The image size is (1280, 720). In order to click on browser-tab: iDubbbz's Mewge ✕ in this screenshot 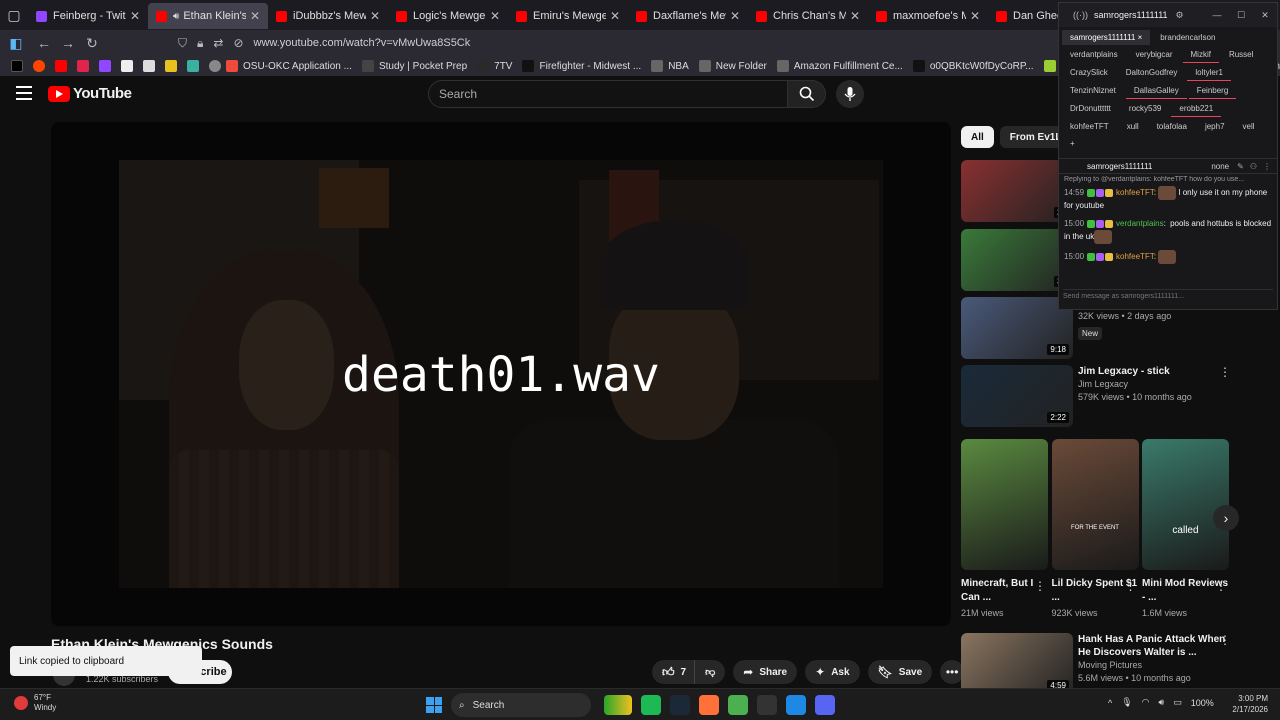, I will do `click(328, 16)`.